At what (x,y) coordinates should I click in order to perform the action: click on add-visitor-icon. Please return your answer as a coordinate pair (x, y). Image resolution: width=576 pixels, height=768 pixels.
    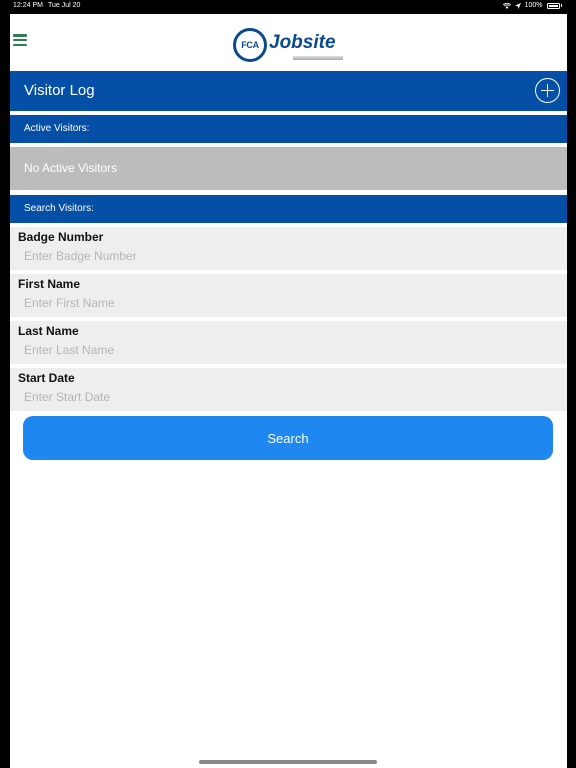
    Looking at the image, I should click on (547, 90).